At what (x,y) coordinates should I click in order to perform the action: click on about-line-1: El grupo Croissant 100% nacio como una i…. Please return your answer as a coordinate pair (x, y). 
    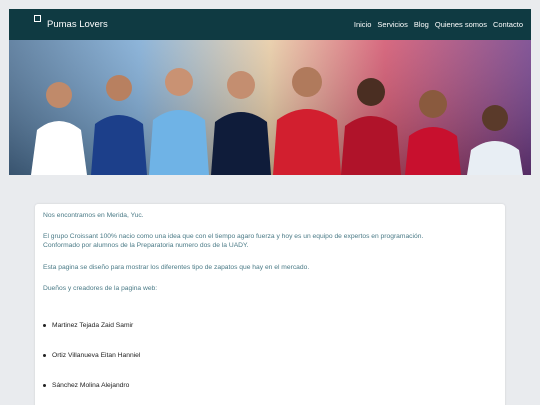
    Looking at the image, I should click on (233, 236).